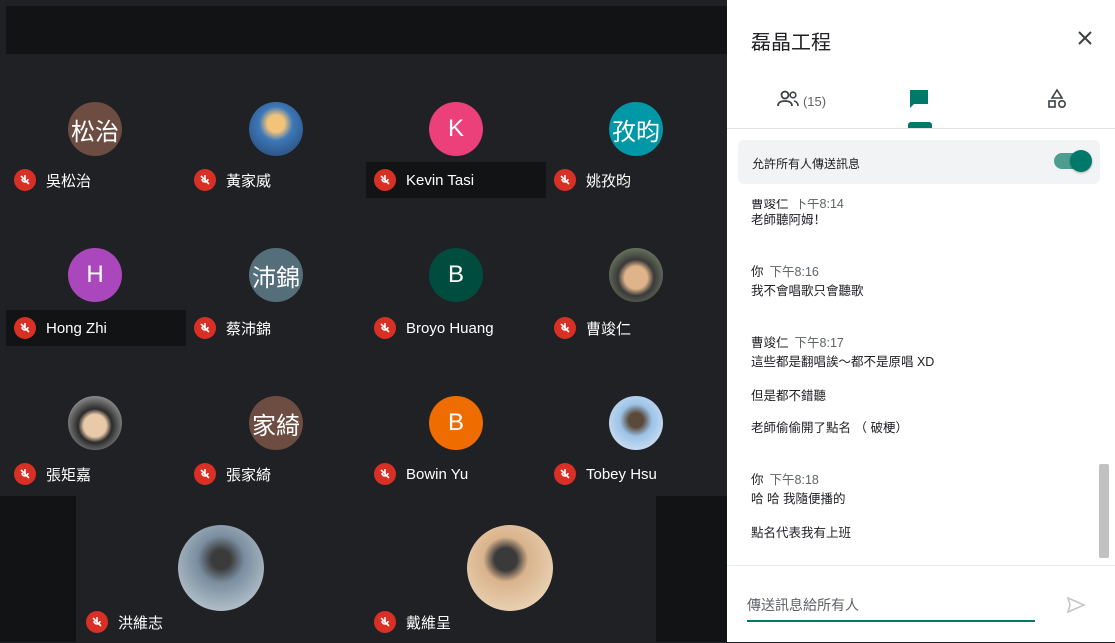 This screenshot has width=1115, height=643. I want to click on nameplate: Kevin Tasi, so click(456, 180).